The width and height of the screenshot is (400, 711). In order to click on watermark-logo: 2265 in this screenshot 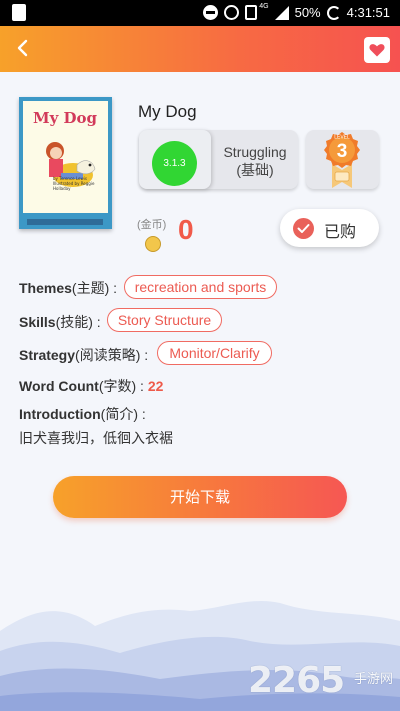, I will do `click(296, 680)`.